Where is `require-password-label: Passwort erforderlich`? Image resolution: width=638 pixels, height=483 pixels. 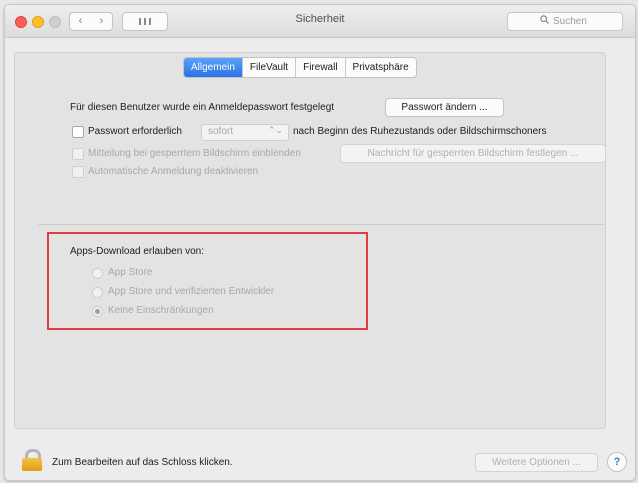 require-password-label: Passwort erforderlich is located at coordinates (135, 131).